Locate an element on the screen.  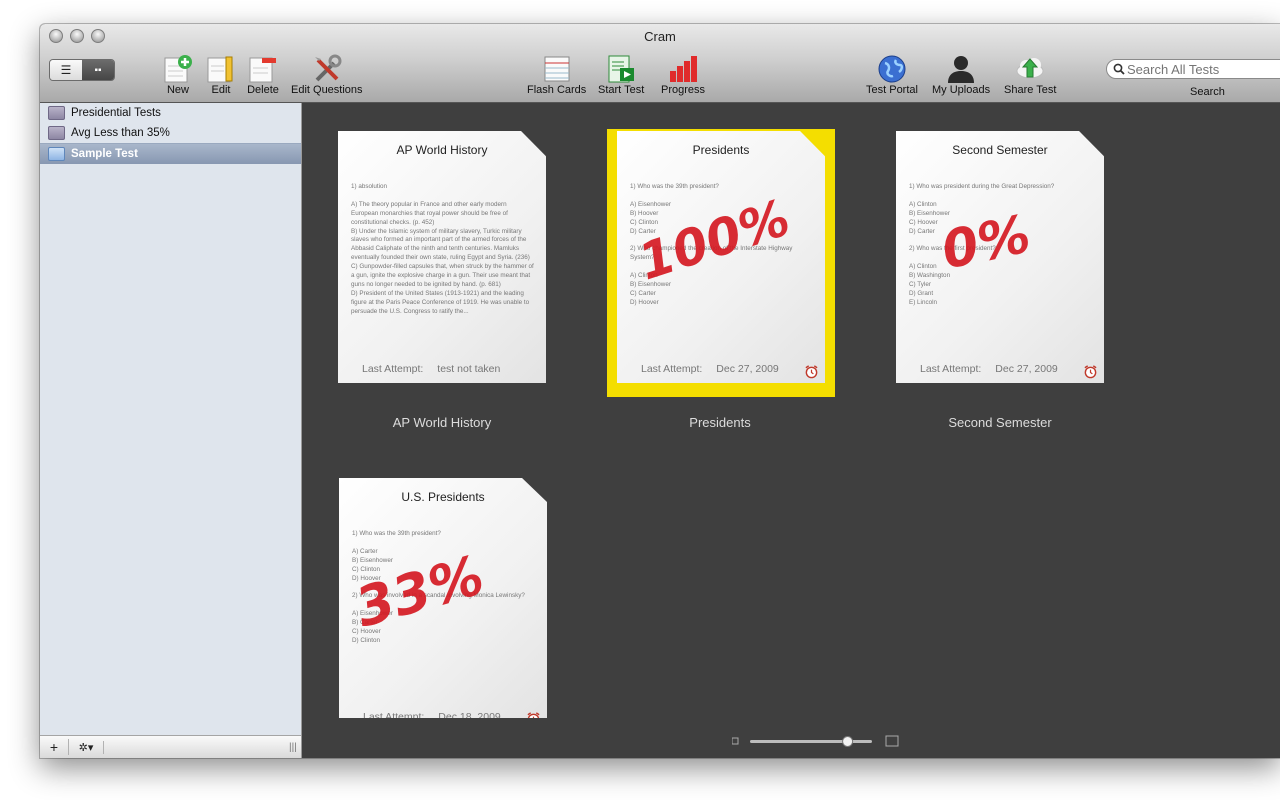
share-test-button: Share Test is located at coordinates (1030, 74).